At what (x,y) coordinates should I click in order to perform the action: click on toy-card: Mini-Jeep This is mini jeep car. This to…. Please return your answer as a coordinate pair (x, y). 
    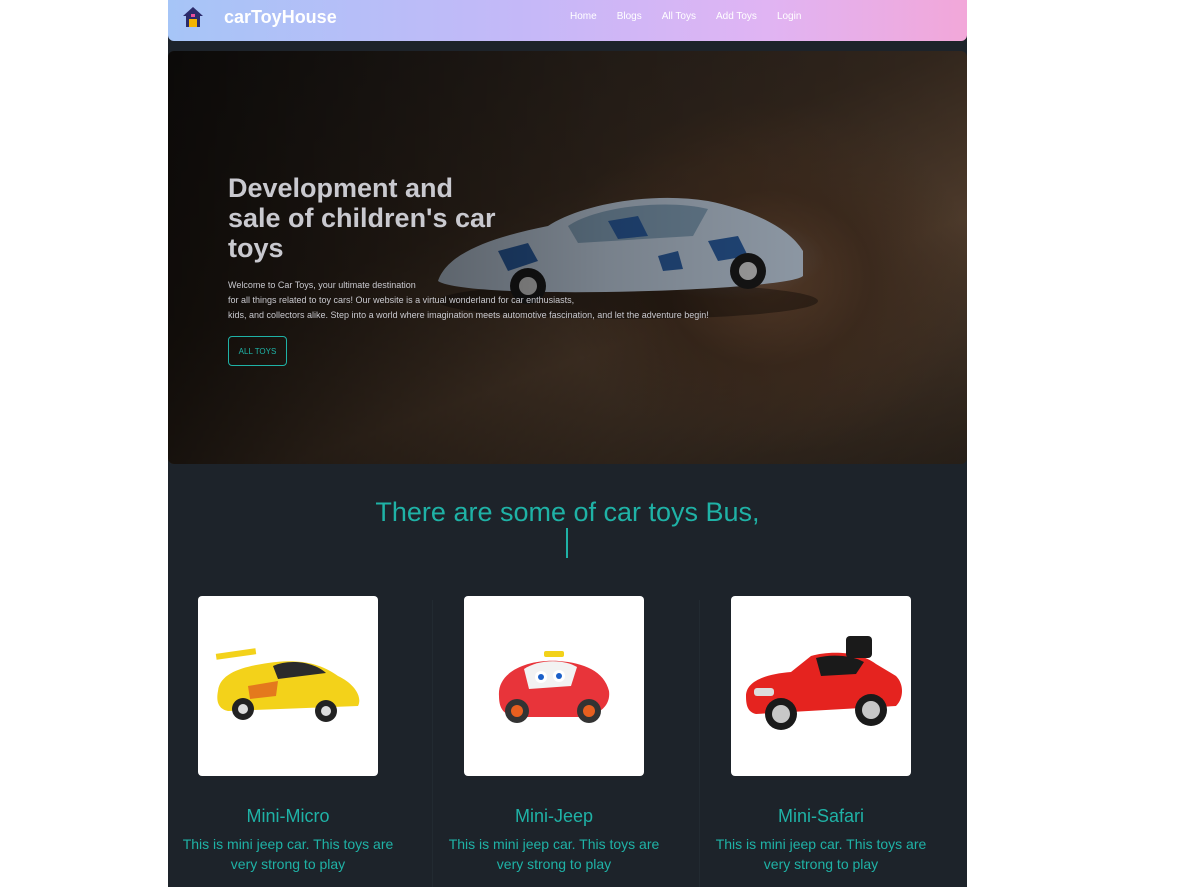
    Looking at the image, I should click on (546, 741).